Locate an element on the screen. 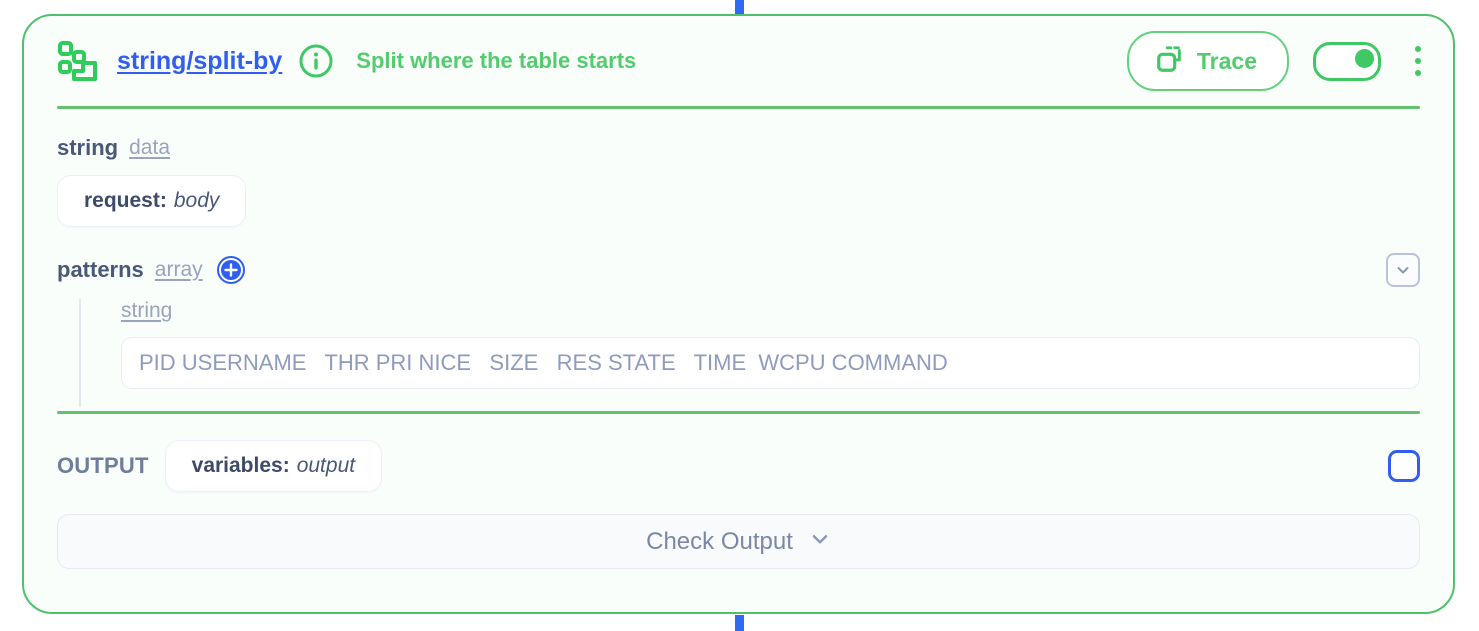 Image resolution: width=1479 pixels, height=631 pixels. request-body-pill: request: body is located at coordinates (152, 201).